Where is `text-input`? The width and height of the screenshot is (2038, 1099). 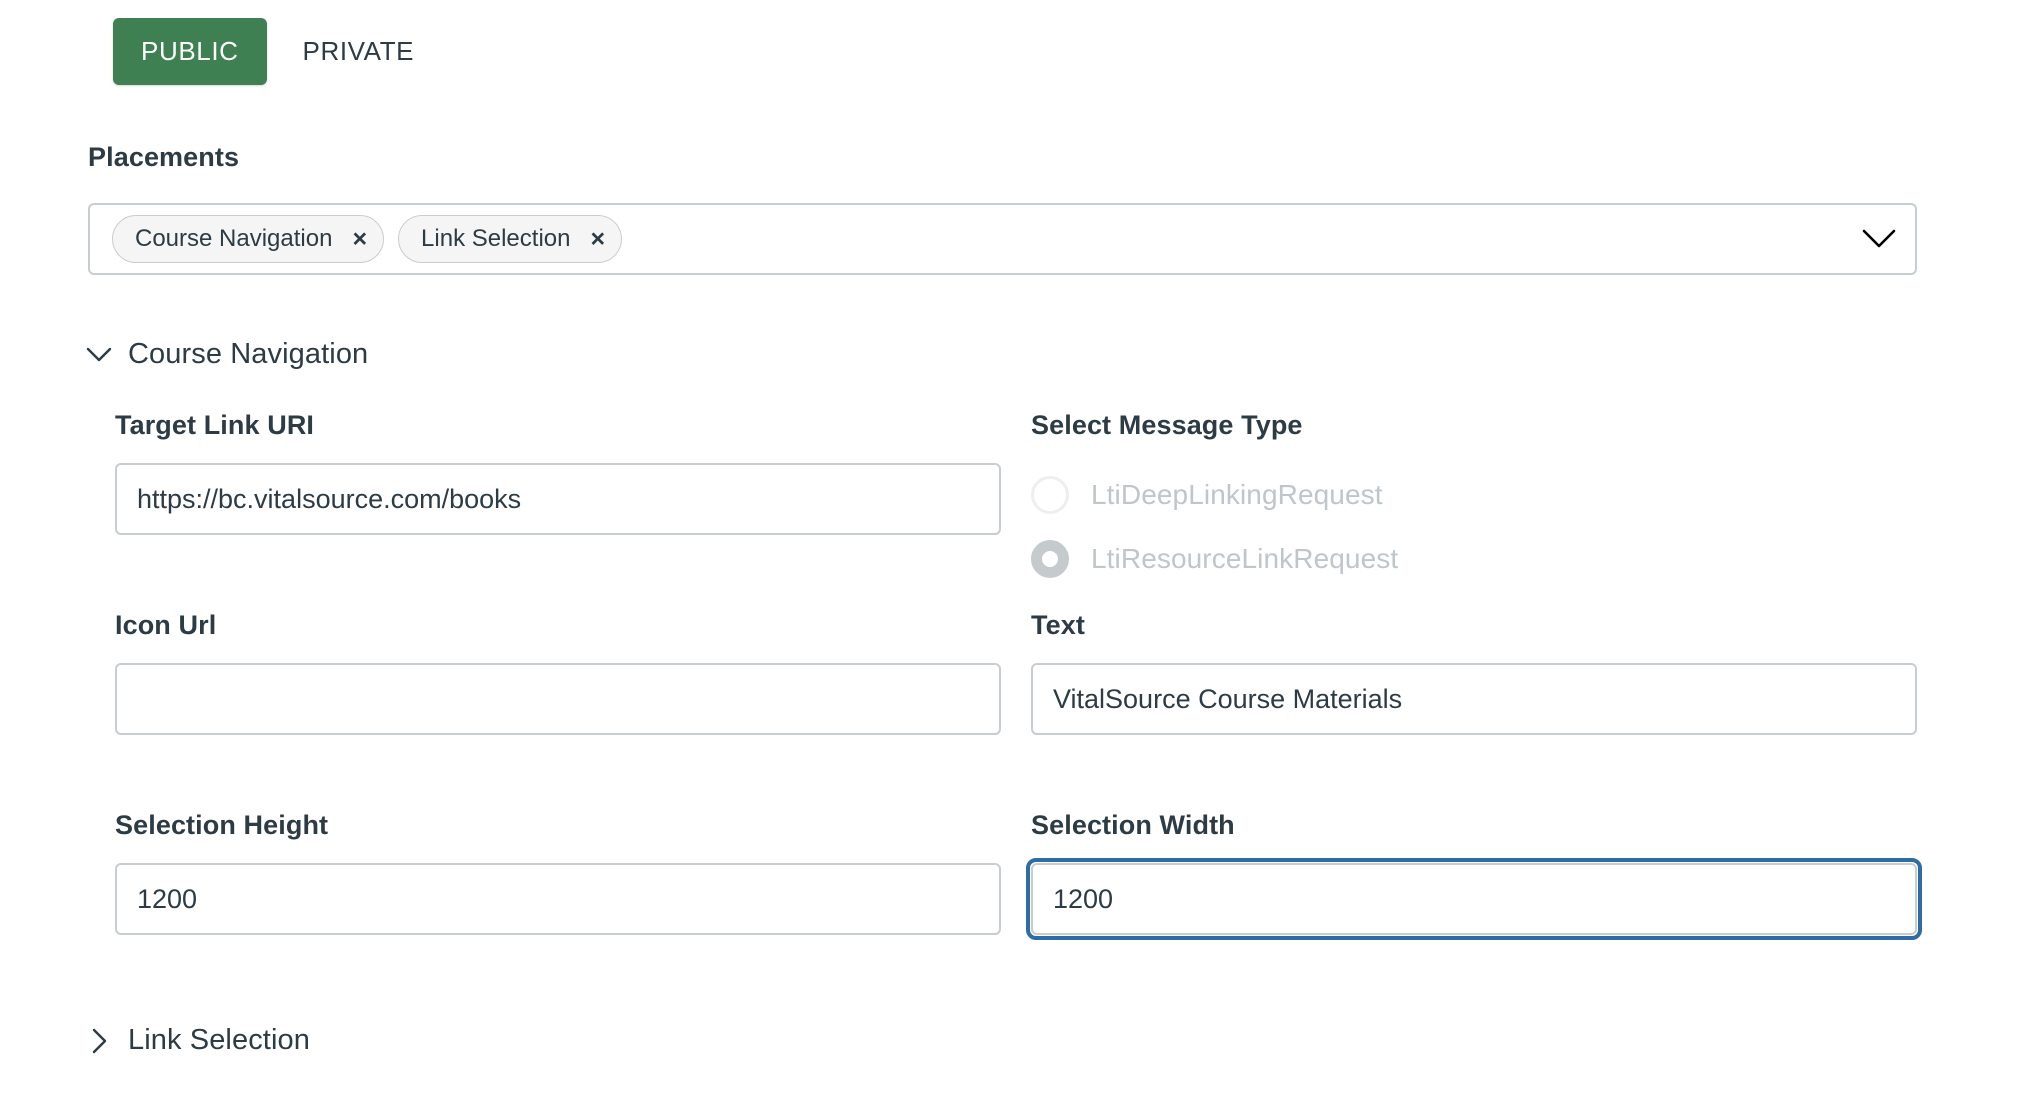 text-input is located at coordinates (1474, 699).